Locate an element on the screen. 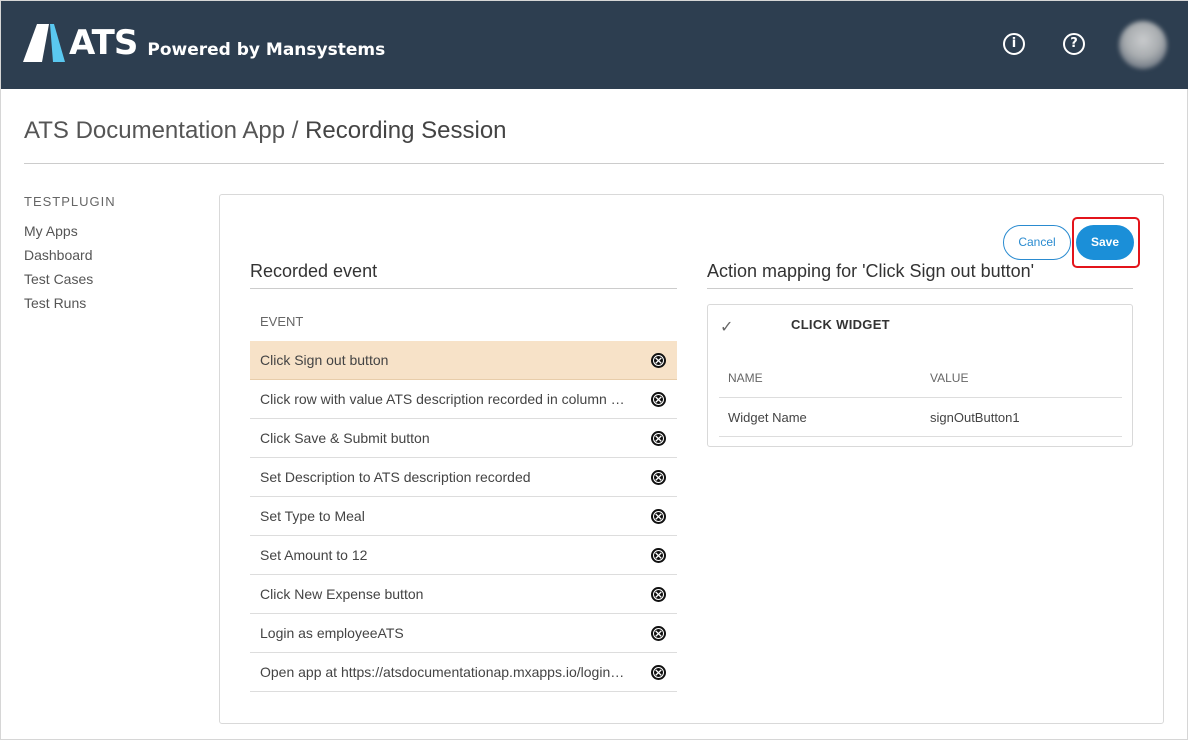 The width and height of the screenshot is (1188, 740). ats-logo: ATS Powered by Mansystems is located at coordinates (204, 43).